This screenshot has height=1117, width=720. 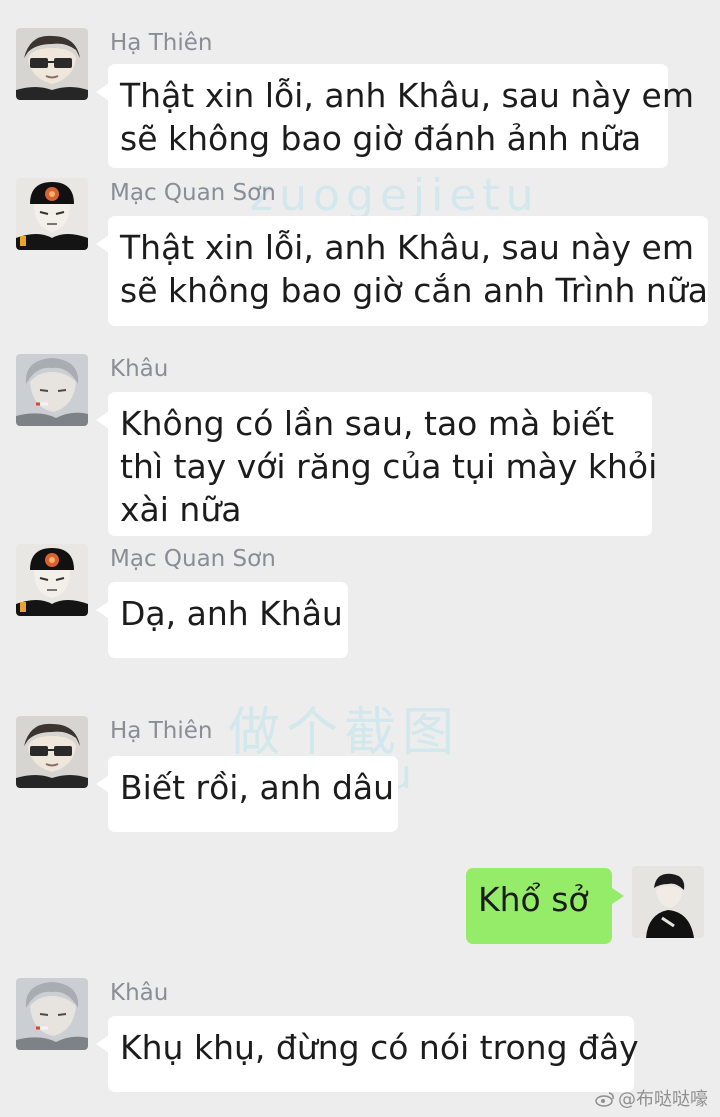 I want to click on message-bubble: Khụ khụ, đừng có nói trong đây, so click(x=367, y=1054).